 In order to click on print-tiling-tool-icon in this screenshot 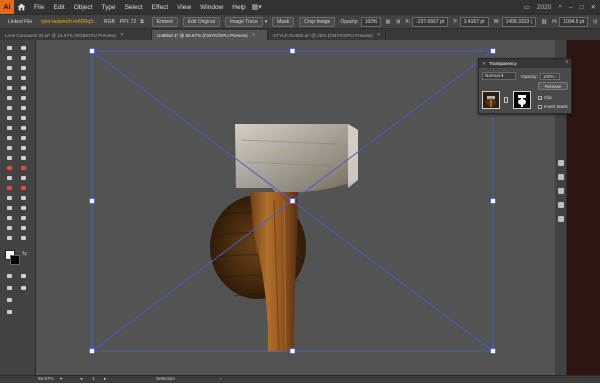, I will do `click(23, 198)`.